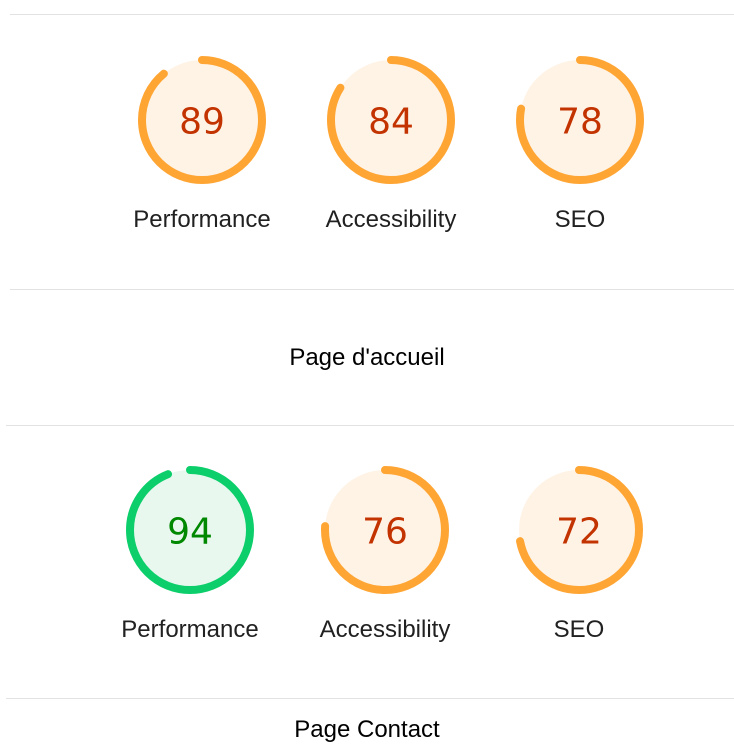  I want to click on gauge-ring: 89, so click(202, 120).